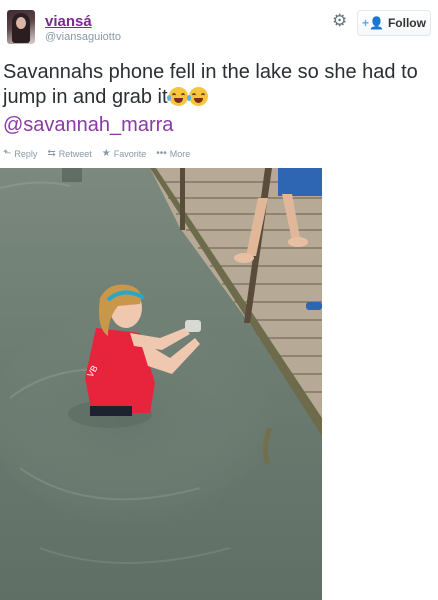 The width and height of the screenshot is (438, 600). Describe the element at coordinates (68, 21) in the screenshot. I see `user-display-name: viansá` at that location.